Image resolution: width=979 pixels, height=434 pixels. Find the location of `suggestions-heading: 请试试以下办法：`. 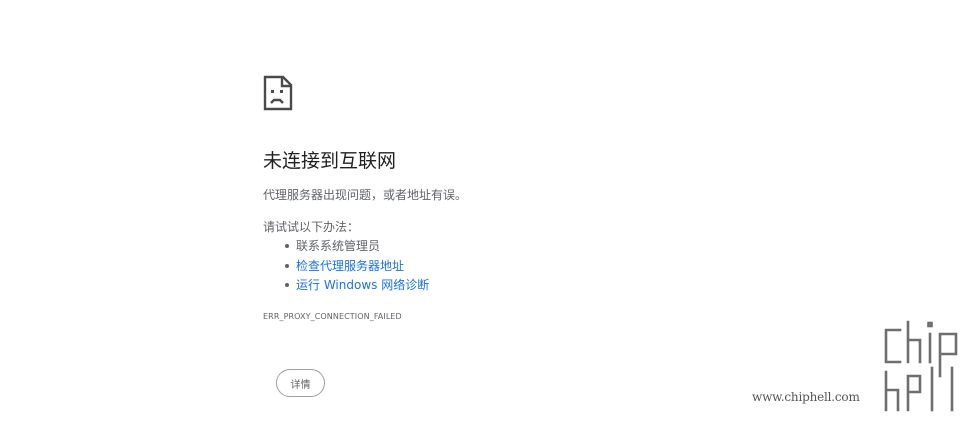

suggestions-heading: 请试试以下办法： is located at coordinates (311, 227).